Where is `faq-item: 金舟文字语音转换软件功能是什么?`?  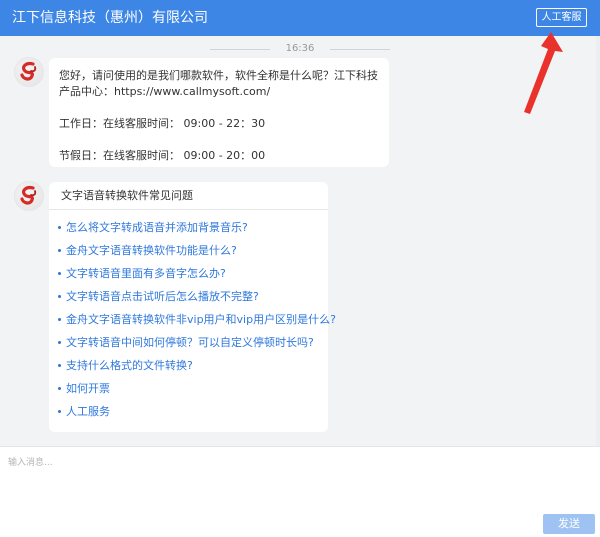 faq-item: 金舟文字语音转换软件功能是什么? is located at coordinates (193, 250).